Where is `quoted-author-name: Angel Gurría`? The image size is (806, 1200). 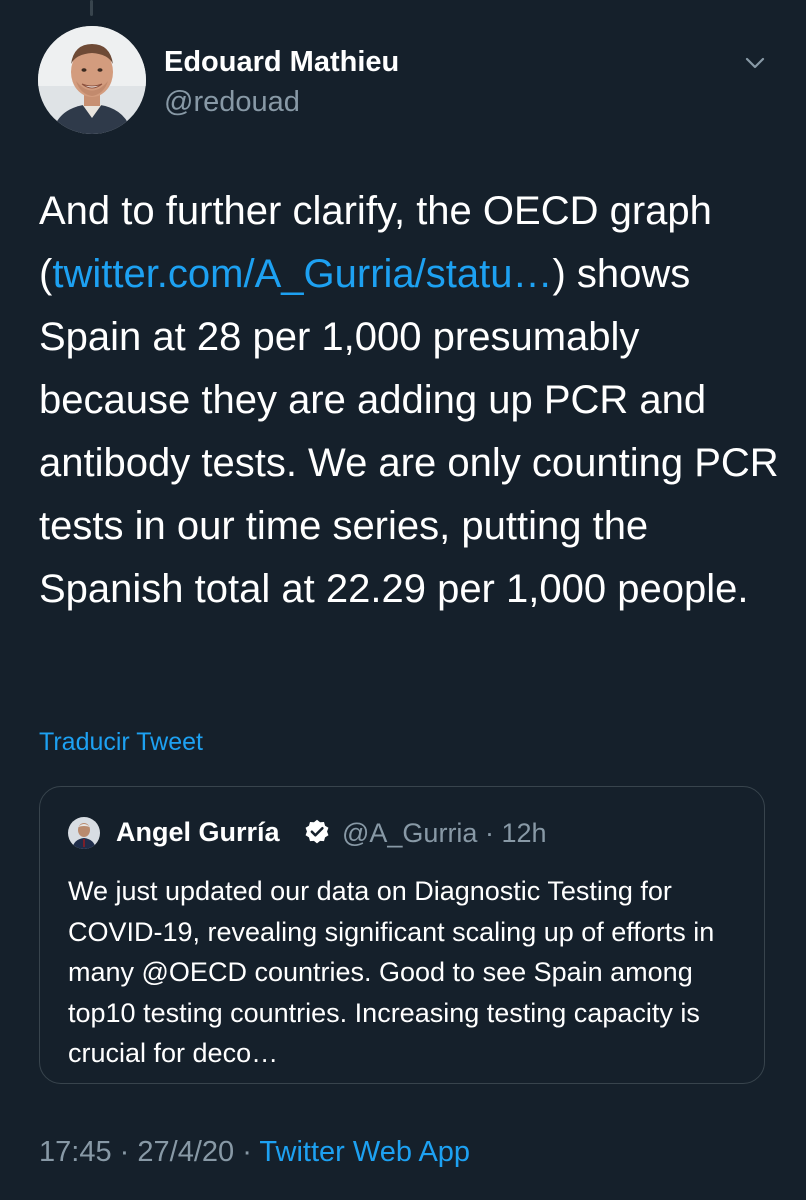
quoted-author-name: Angel Gurría is located at coordinates (198, 832).